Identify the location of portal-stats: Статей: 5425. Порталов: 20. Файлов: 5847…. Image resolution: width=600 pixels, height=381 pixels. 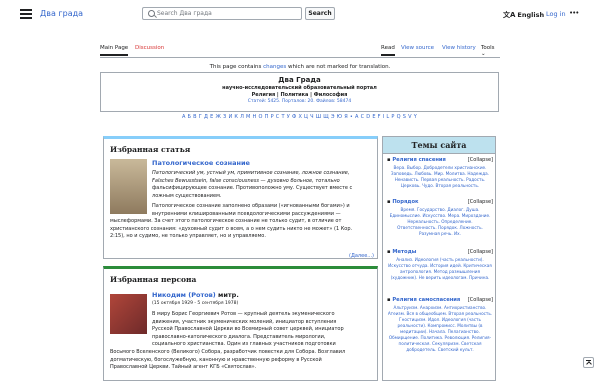
(299, 101).